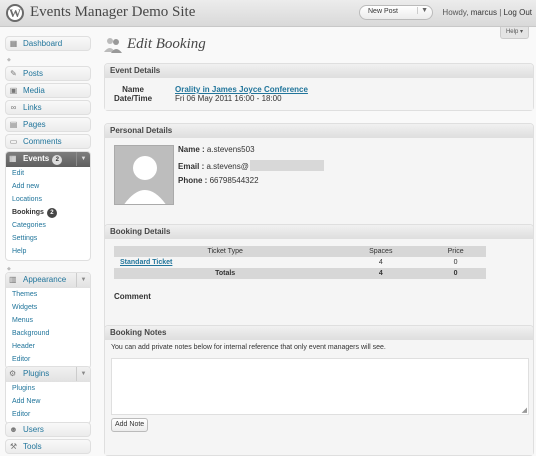 The height and width of the screenshot is (456, 536). What do you see at coordinates (241, 89) in the screenshot?
I see `event-name-link: Orality in James Joyce Conference` at bounding box center [241, 89].